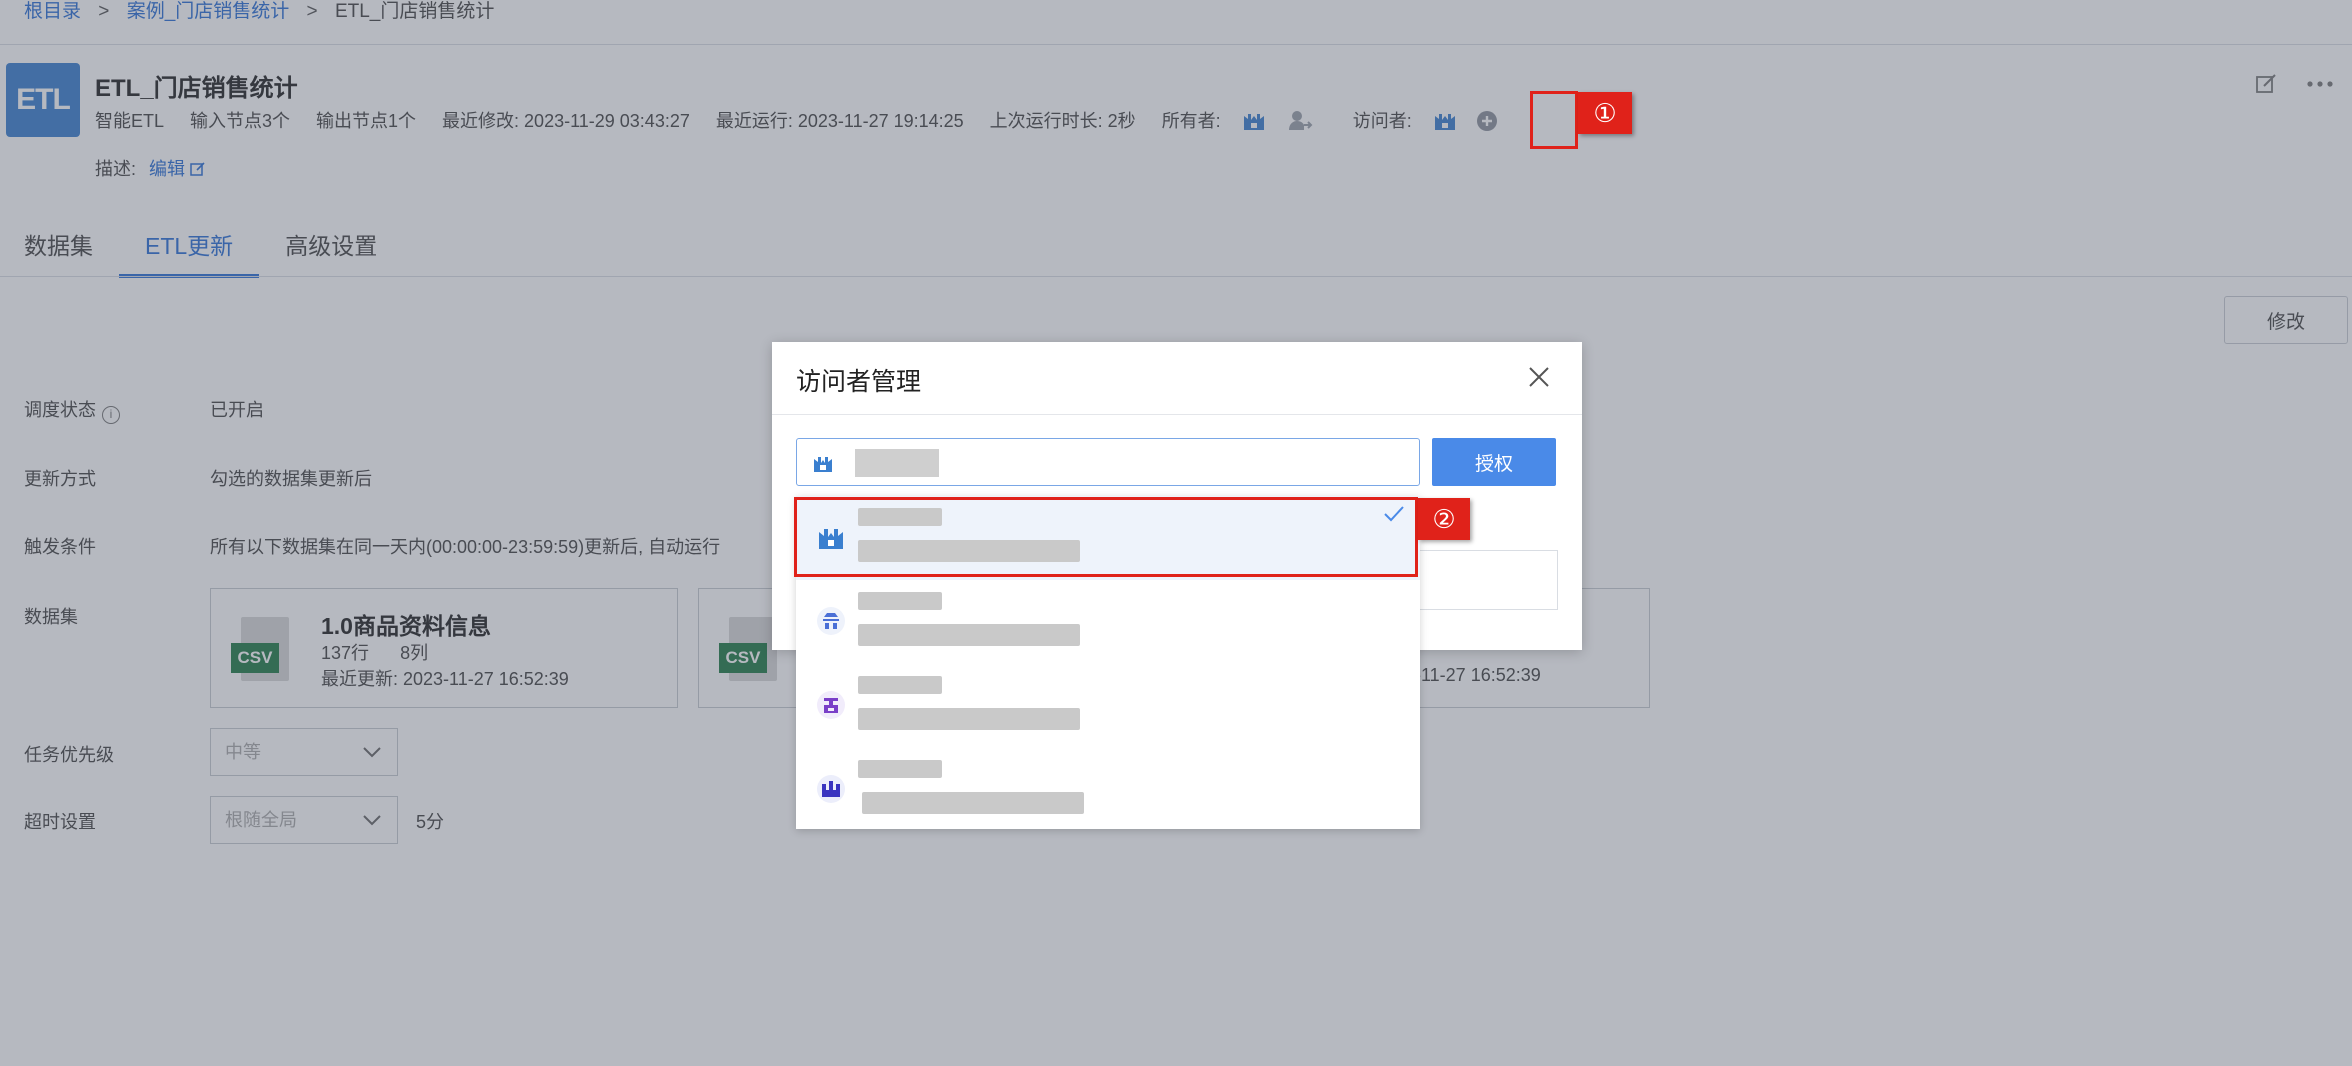  Describe the element at coordinates (831, 789) in the screenshot. I see `group-icon` at that location.